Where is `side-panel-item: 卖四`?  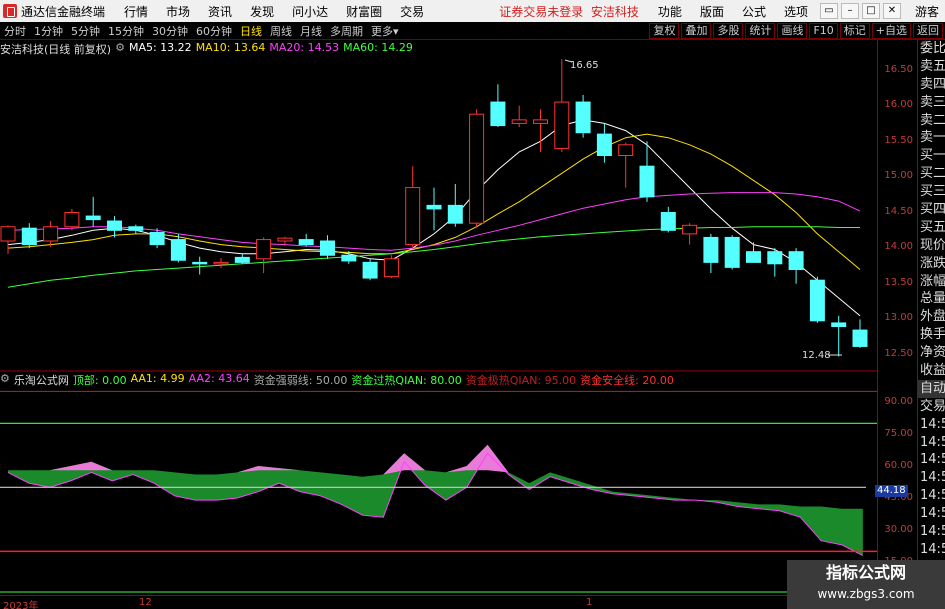 side-panel-item: 卖四 is located at coordinates (931, 85).